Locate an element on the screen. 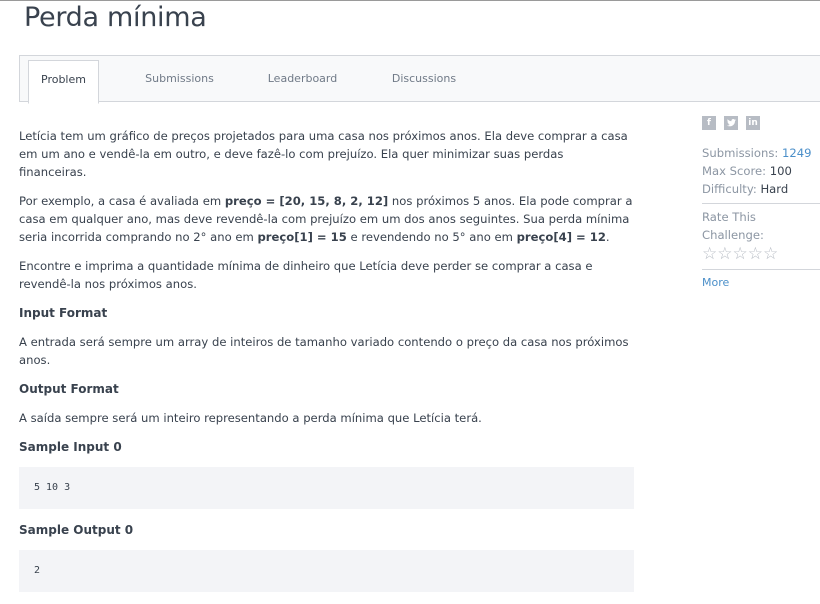  max-score-stat: Max Score: 100 is located at coordinates (761, 171).